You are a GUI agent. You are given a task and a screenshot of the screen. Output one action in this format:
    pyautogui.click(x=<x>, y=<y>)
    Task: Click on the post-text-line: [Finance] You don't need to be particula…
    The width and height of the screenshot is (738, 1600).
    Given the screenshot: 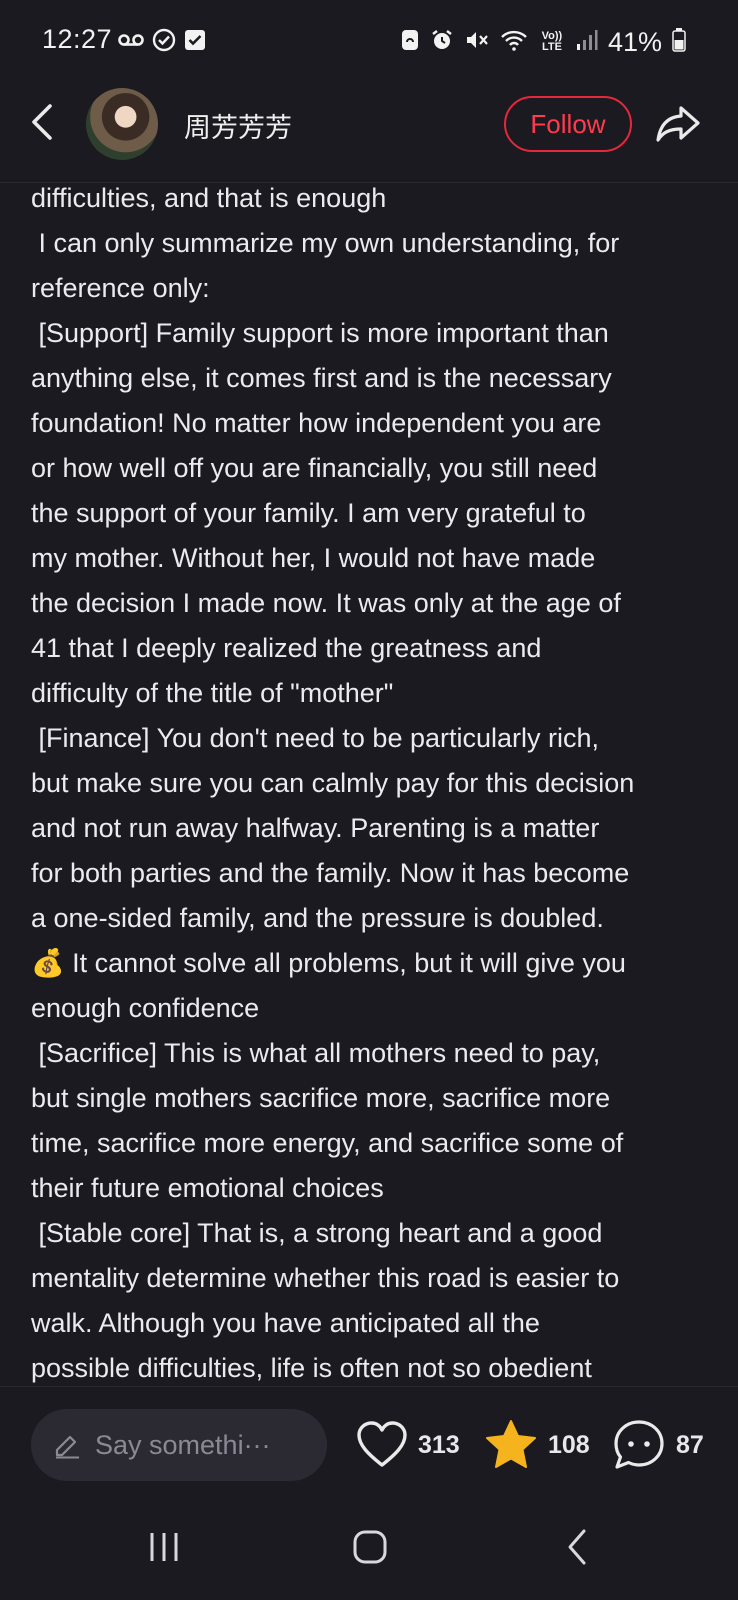 What is the action you would take?
    pyautogui.click(x=315, y=738)
    